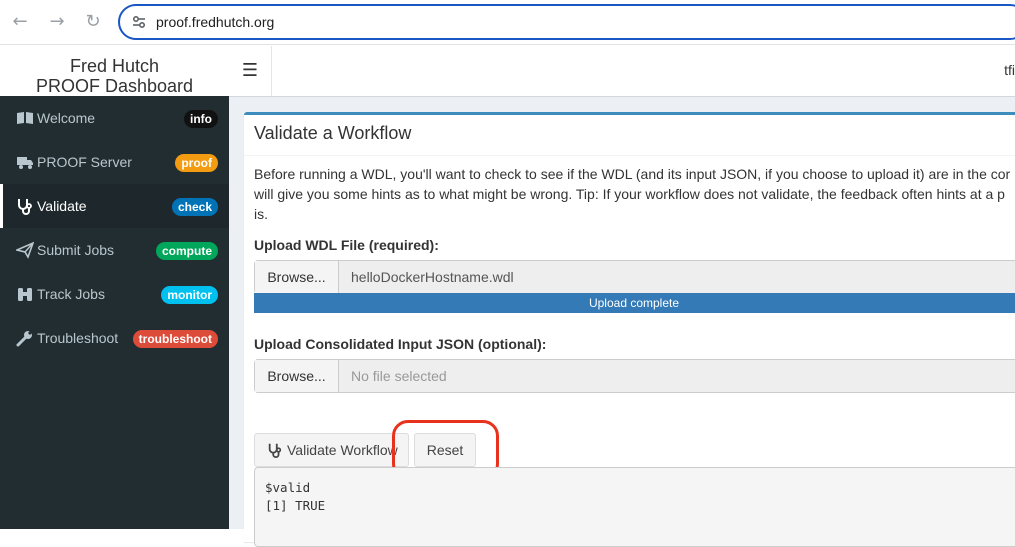 This screenshot has height=547, width=1015. I want to click on divider, so click(629, 155).